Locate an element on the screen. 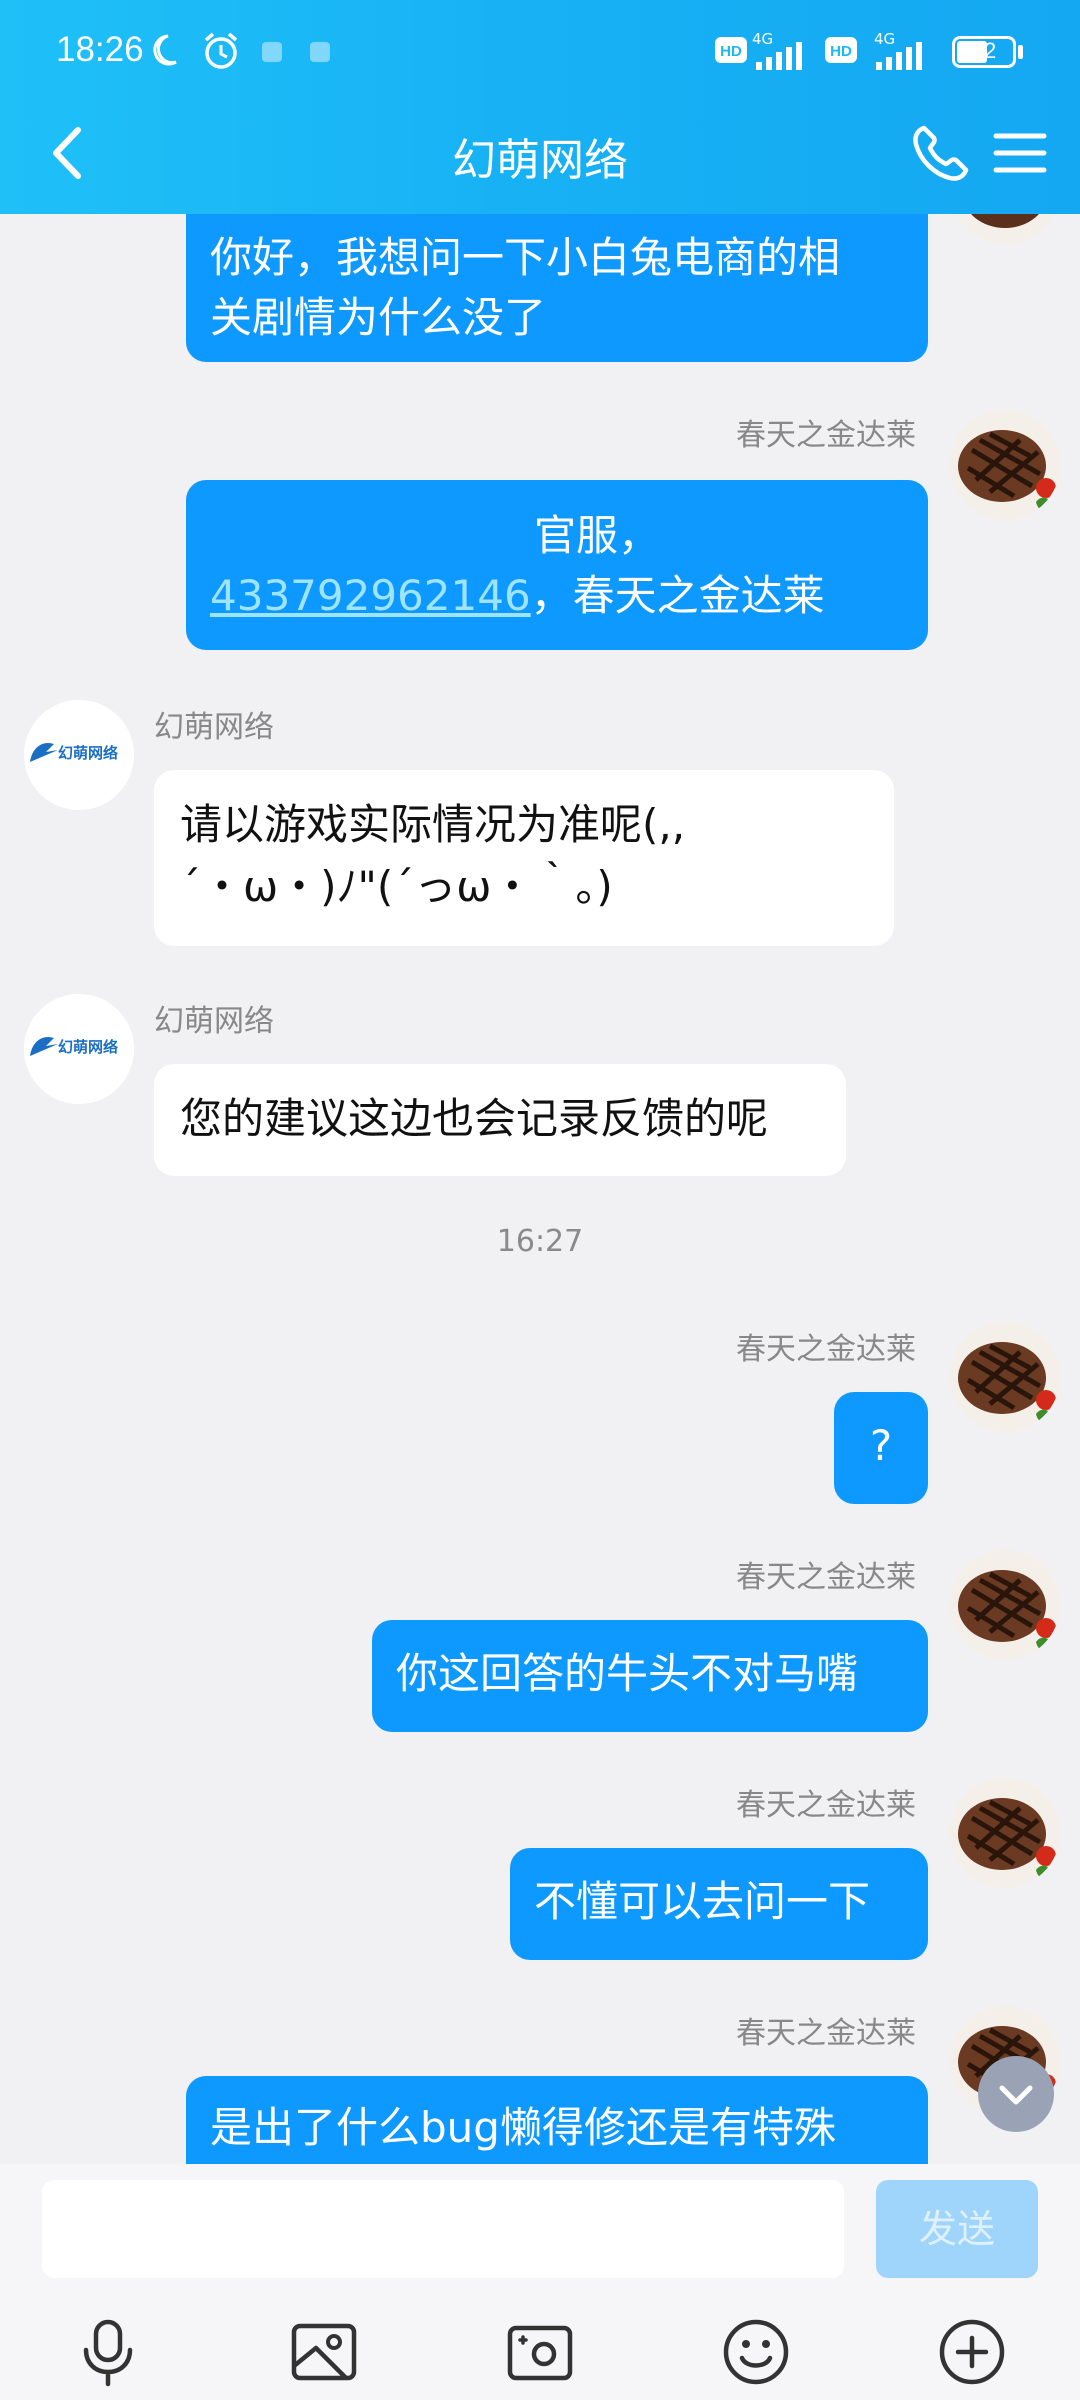 This screenshot has height=2400, width=1080. hd-icon: HD is located at coordinates (731, 50).